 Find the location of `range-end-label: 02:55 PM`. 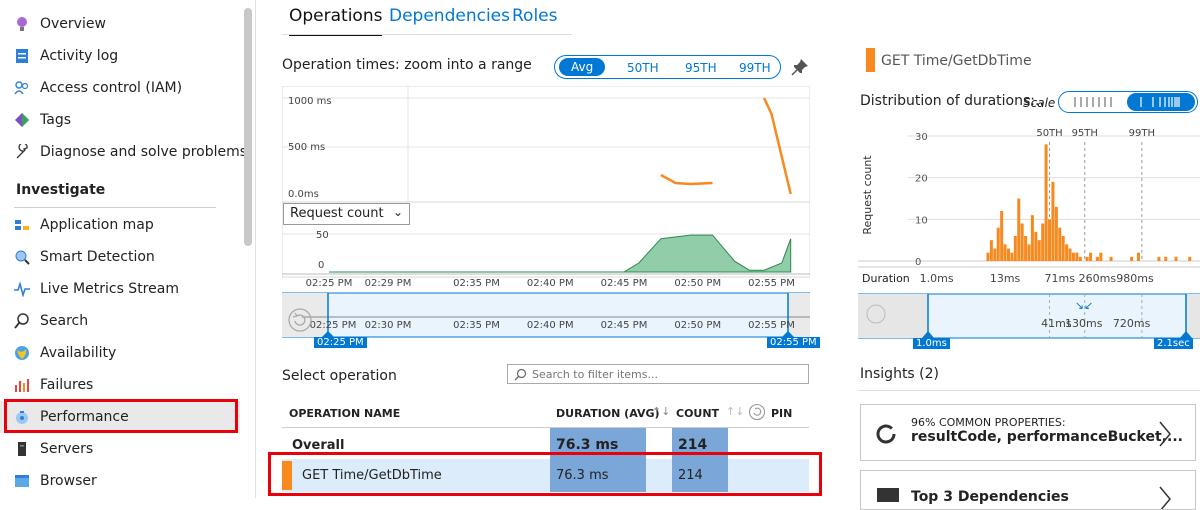

range-end-label: 02:55 PM is located at coordinates (793, 342).